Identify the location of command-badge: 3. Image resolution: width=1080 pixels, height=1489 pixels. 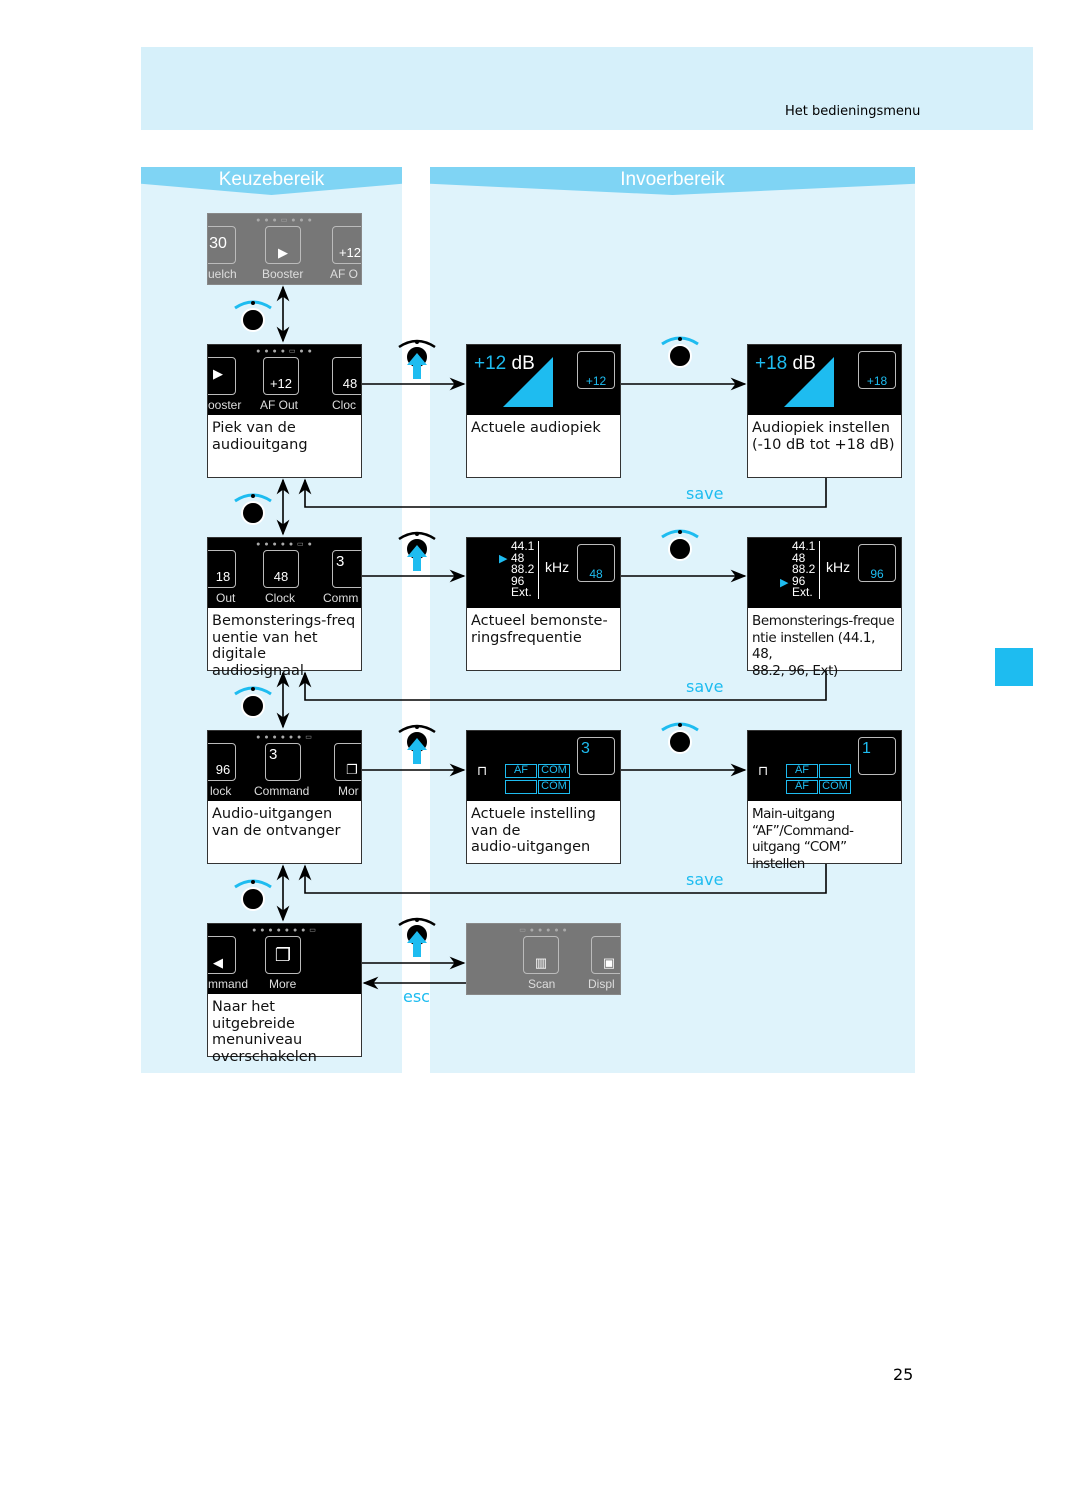
(596, 756).